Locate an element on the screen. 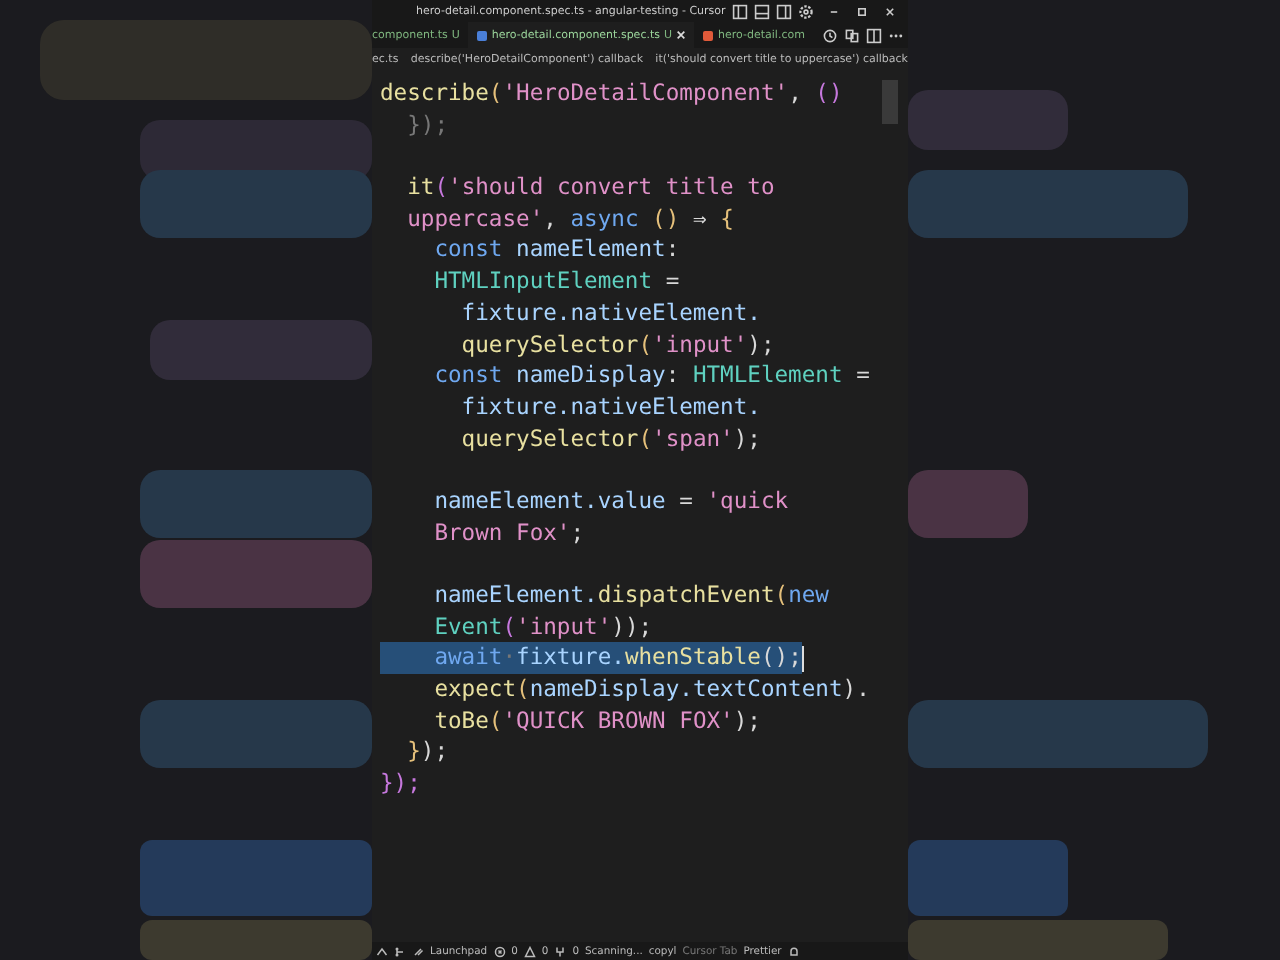 The image size is (1280, 960). code-line: expect(nameDisplay.textContent). is located at coordinates (651, 690).